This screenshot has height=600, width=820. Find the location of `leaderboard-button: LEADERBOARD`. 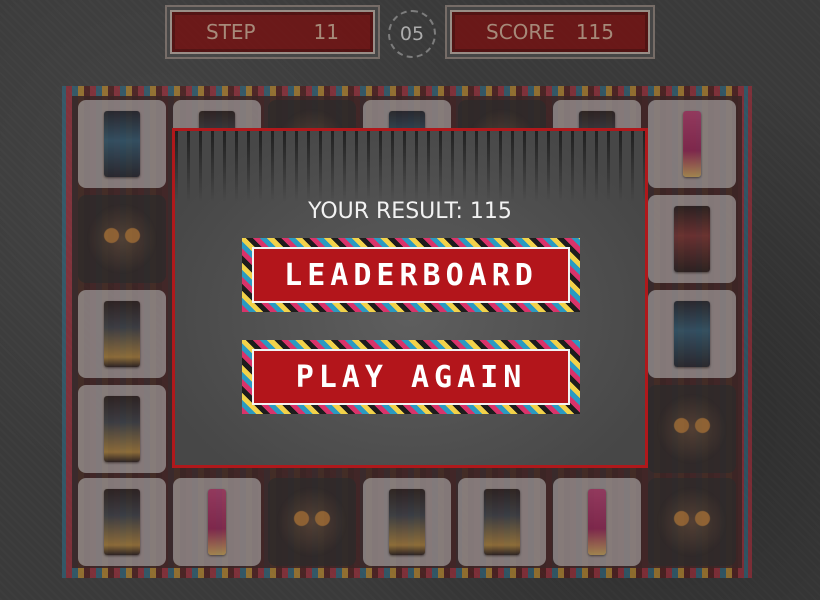

leaderboard-button: LEADERBOARD is located at coordinates (411, 275).